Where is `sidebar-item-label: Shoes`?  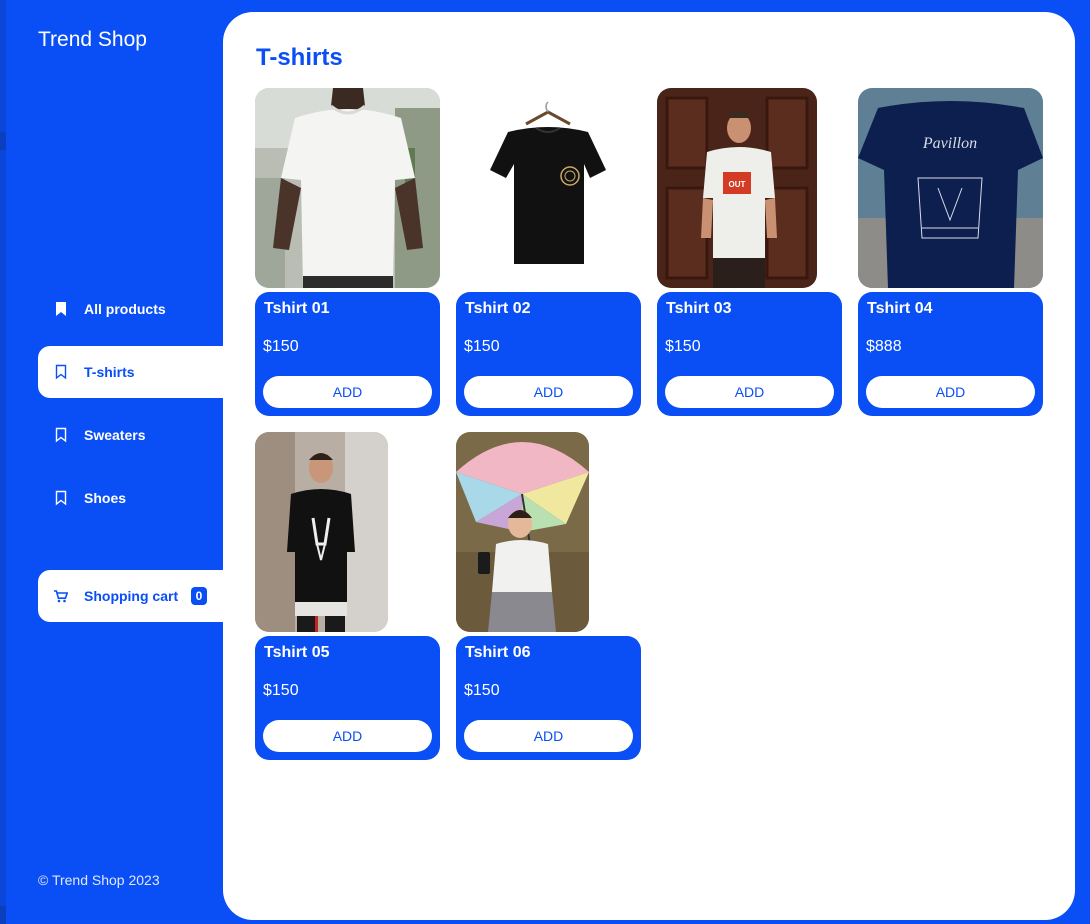 sidebar-item-label: Shoes is located at coordinates (105, 498).